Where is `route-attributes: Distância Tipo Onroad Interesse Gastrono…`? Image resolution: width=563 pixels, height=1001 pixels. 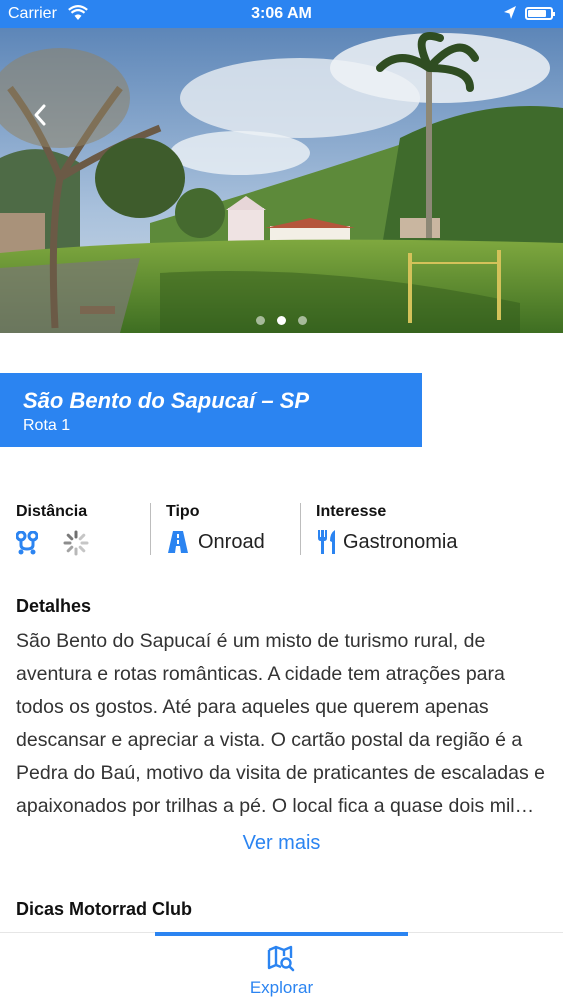 route-attributes: Distância Tipo Onroad Interesse Gastrono… is located at coordinates (281, 533).